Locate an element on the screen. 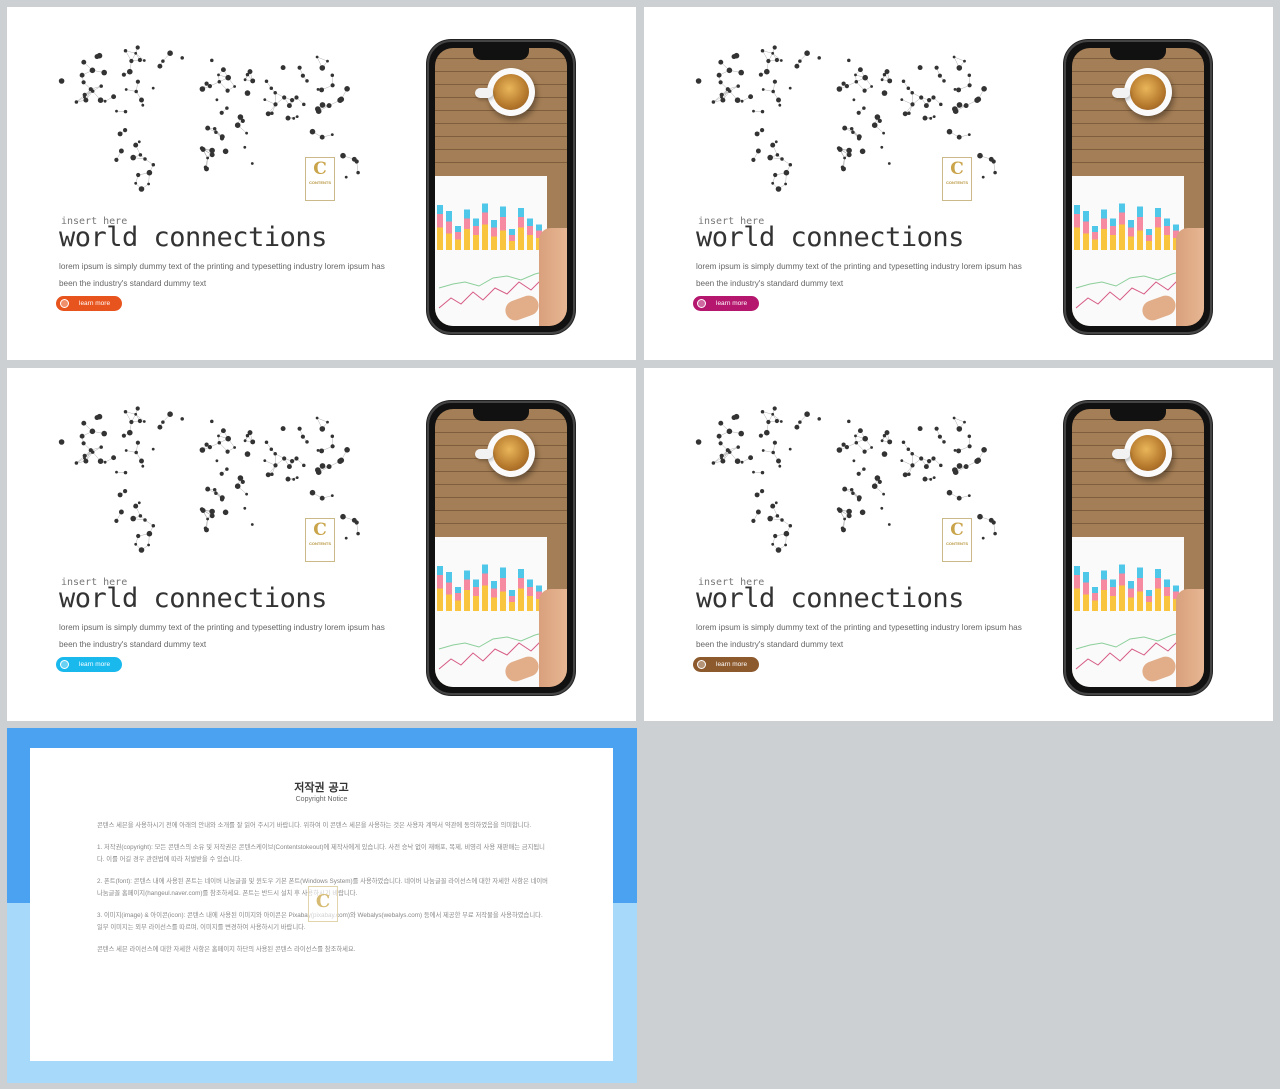 This screenshot has height=1089, width=1280. watermark-logo-letter: C is located at coordinates (323, 901).